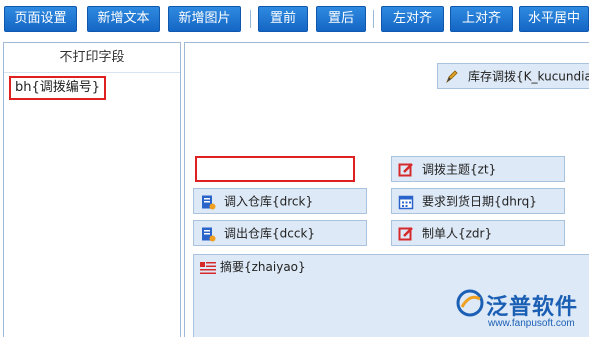  What do you see at coordinates (123, 19) in the screenshot?
I see `add-text-button: 新增文本` at bounding box center [123, 19].